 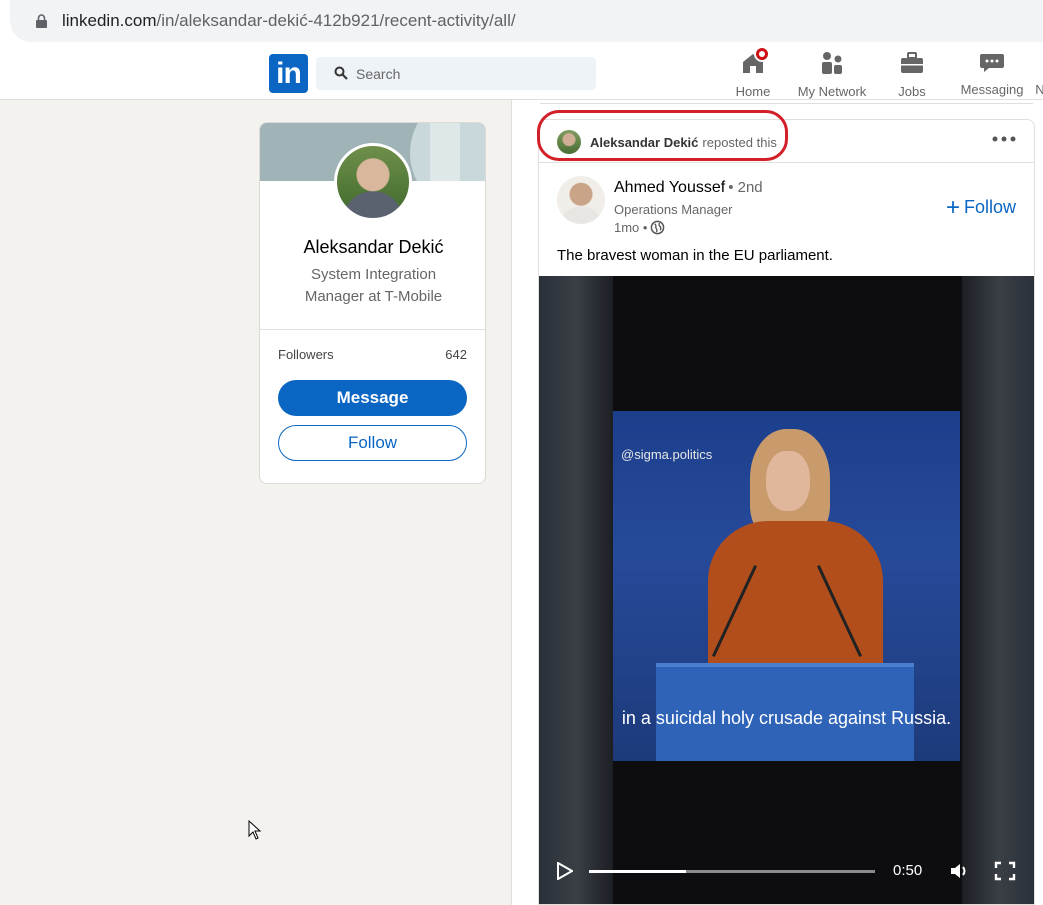 I want to click on linkedin-logo: in, so click(x=288, y=73).